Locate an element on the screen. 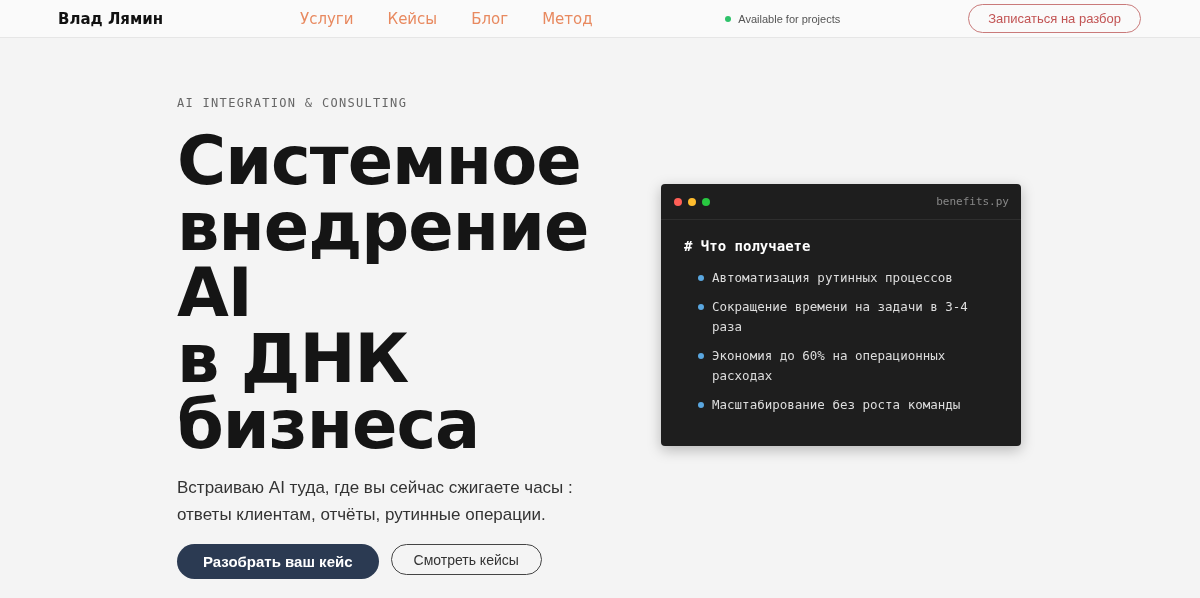  cta-button: Разобрать ваш кейс is located at coordinates (278, 561).